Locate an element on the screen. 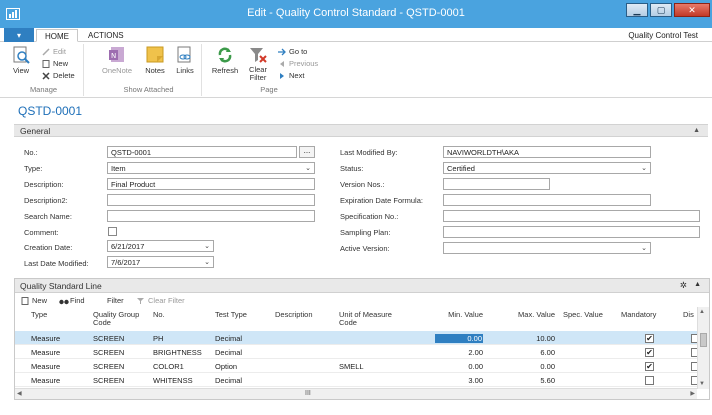 Image resolution: width=712 pixels, height=415 pixels. last-date-modified-field: 7/6/2017 ⌄ is located at coordinates (160, 262).